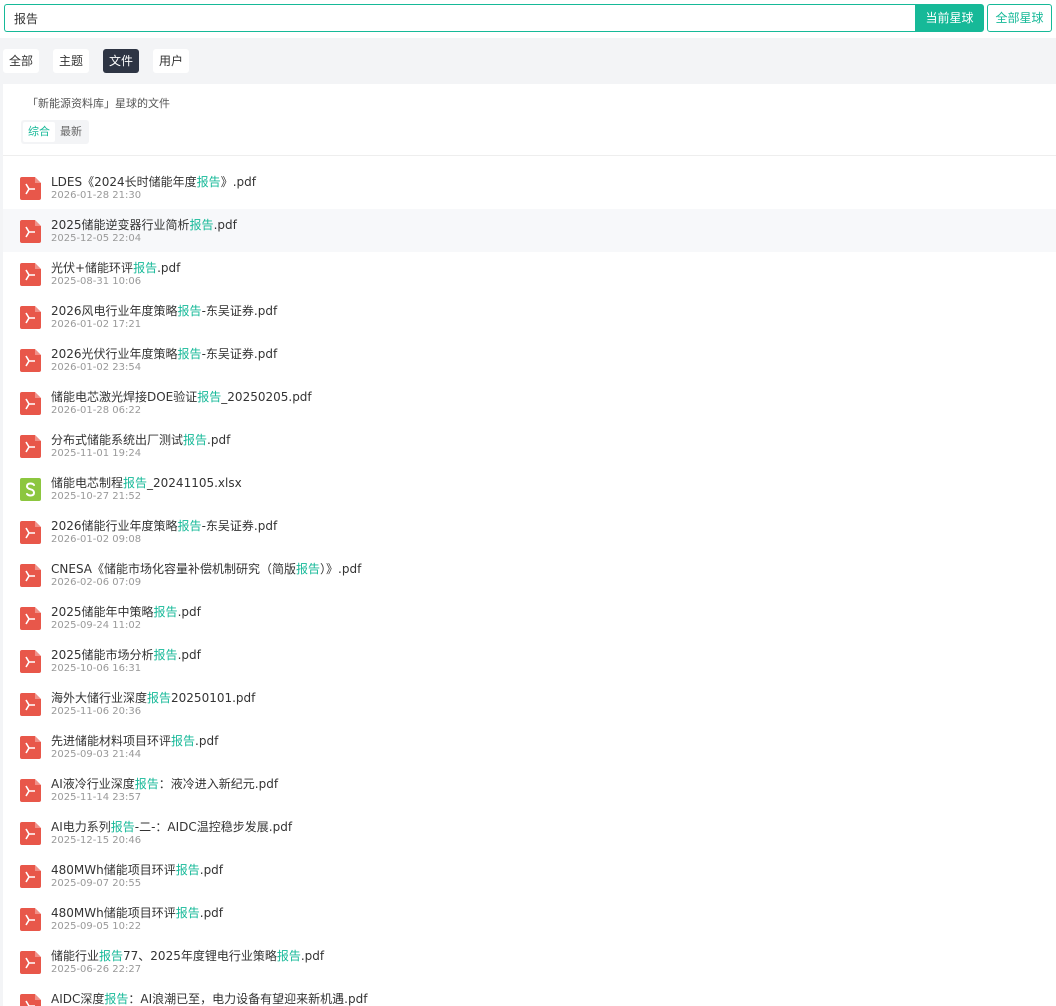 Image resolution: width=1056 pixels, height=1006 pixels. I want to click on file-list-item: 储能电芯制程报告_20241105.xlsx 2025-10-27 21:52, so click(529, 488).